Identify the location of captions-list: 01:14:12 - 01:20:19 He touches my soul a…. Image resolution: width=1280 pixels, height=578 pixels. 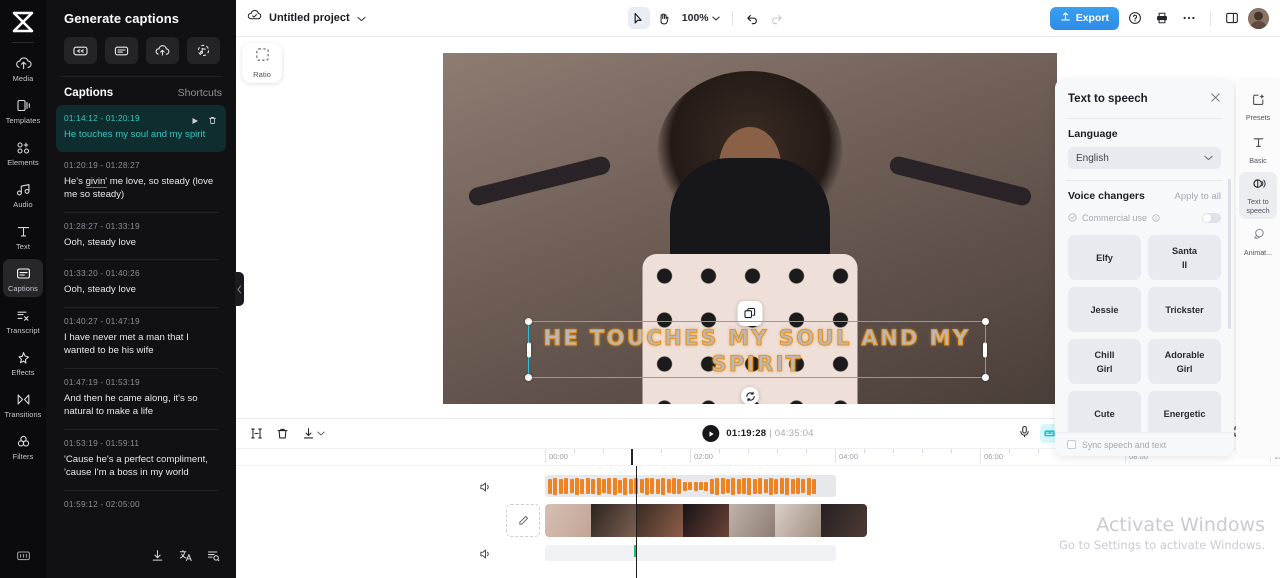
(141, 321).